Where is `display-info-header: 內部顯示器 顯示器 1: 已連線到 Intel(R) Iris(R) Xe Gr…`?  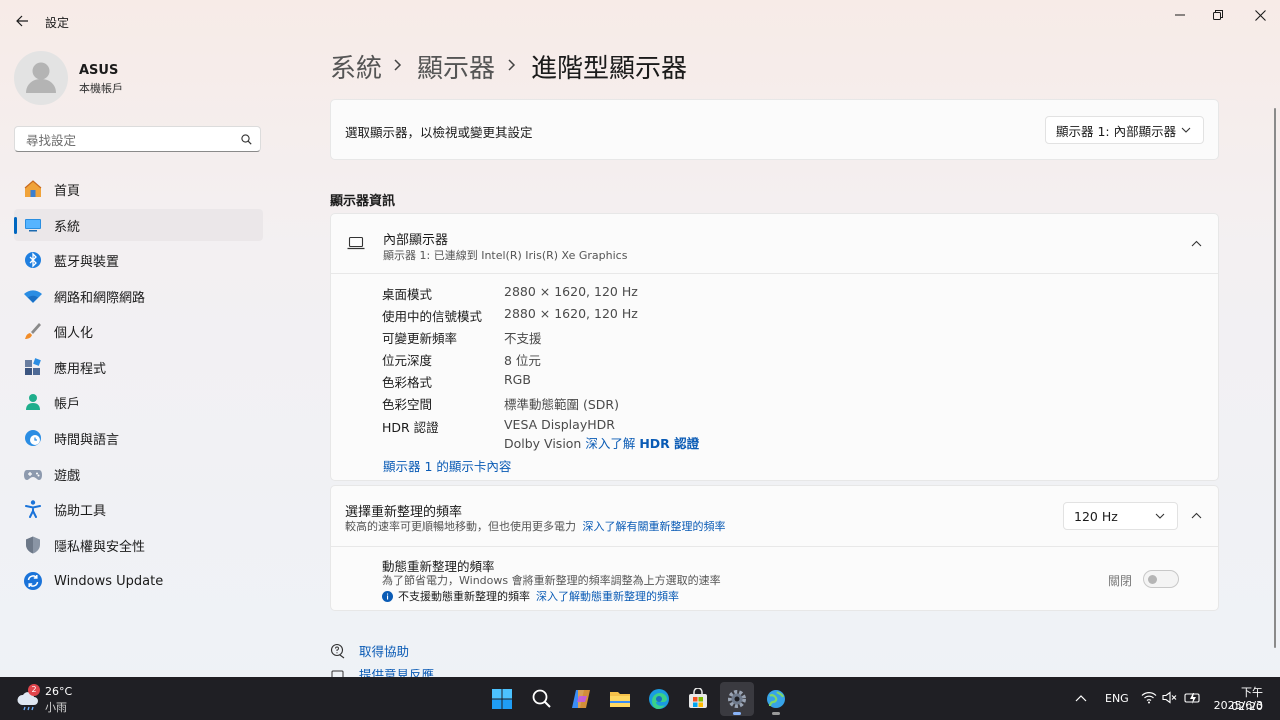
display-info-header: 內部顯示器 顯示器 1: 已連線到 Intel(R) Iris(R) Xe Gr… is located at coordinates (774, 244).